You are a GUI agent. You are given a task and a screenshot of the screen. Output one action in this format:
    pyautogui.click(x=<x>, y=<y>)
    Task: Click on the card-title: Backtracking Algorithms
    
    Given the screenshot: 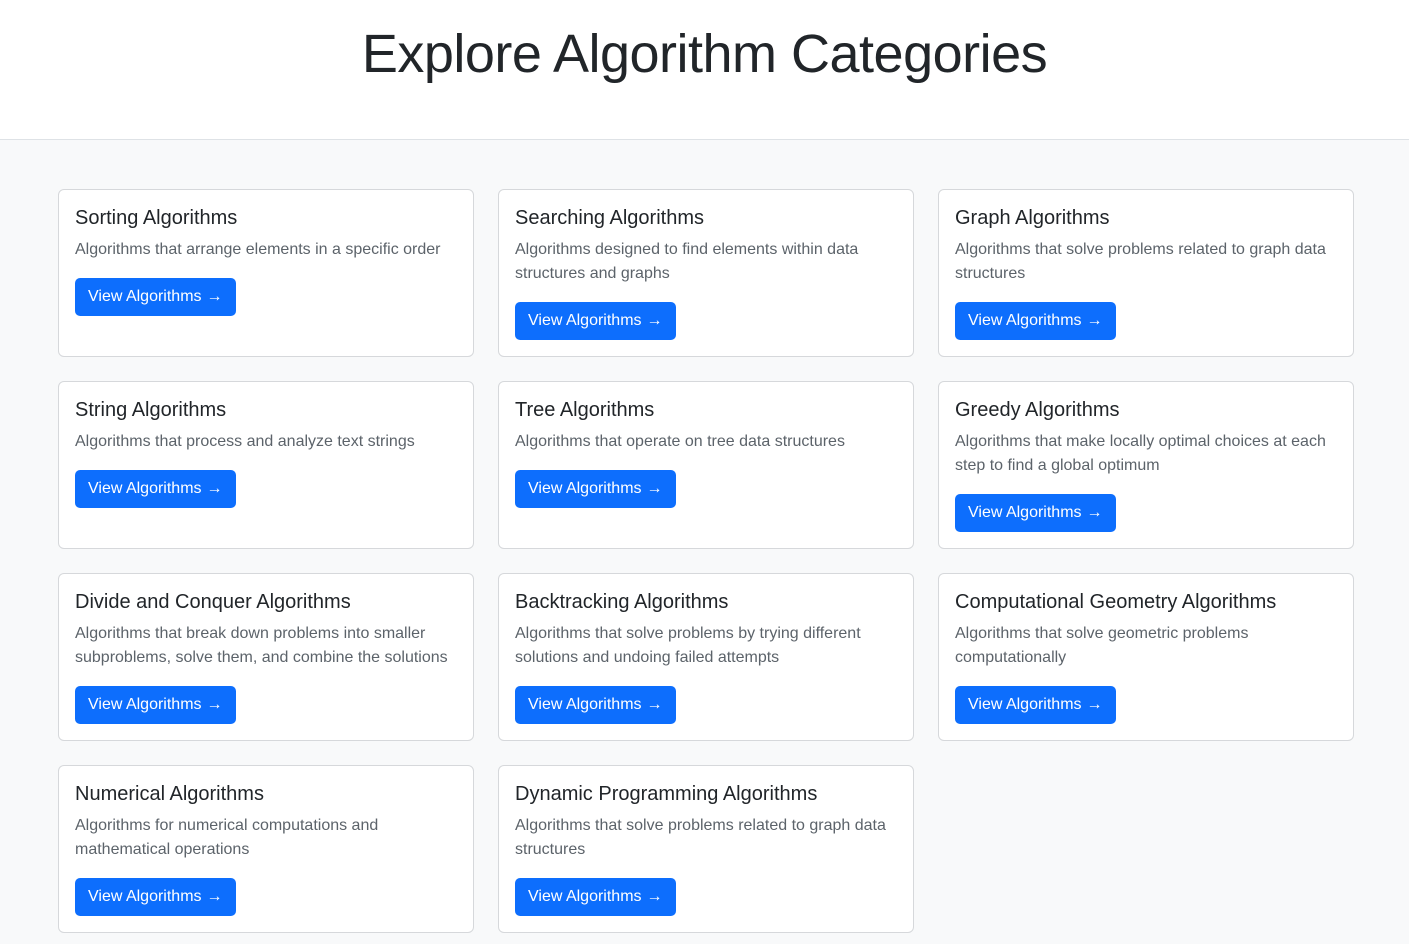 What is the action you would take?
    pyautogui.click(x=622, y=602)
    